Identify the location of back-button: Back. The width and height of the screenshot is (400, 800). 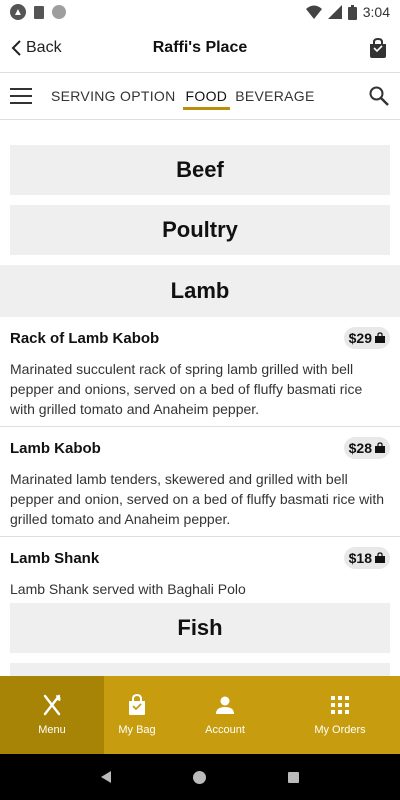
(36, 48).